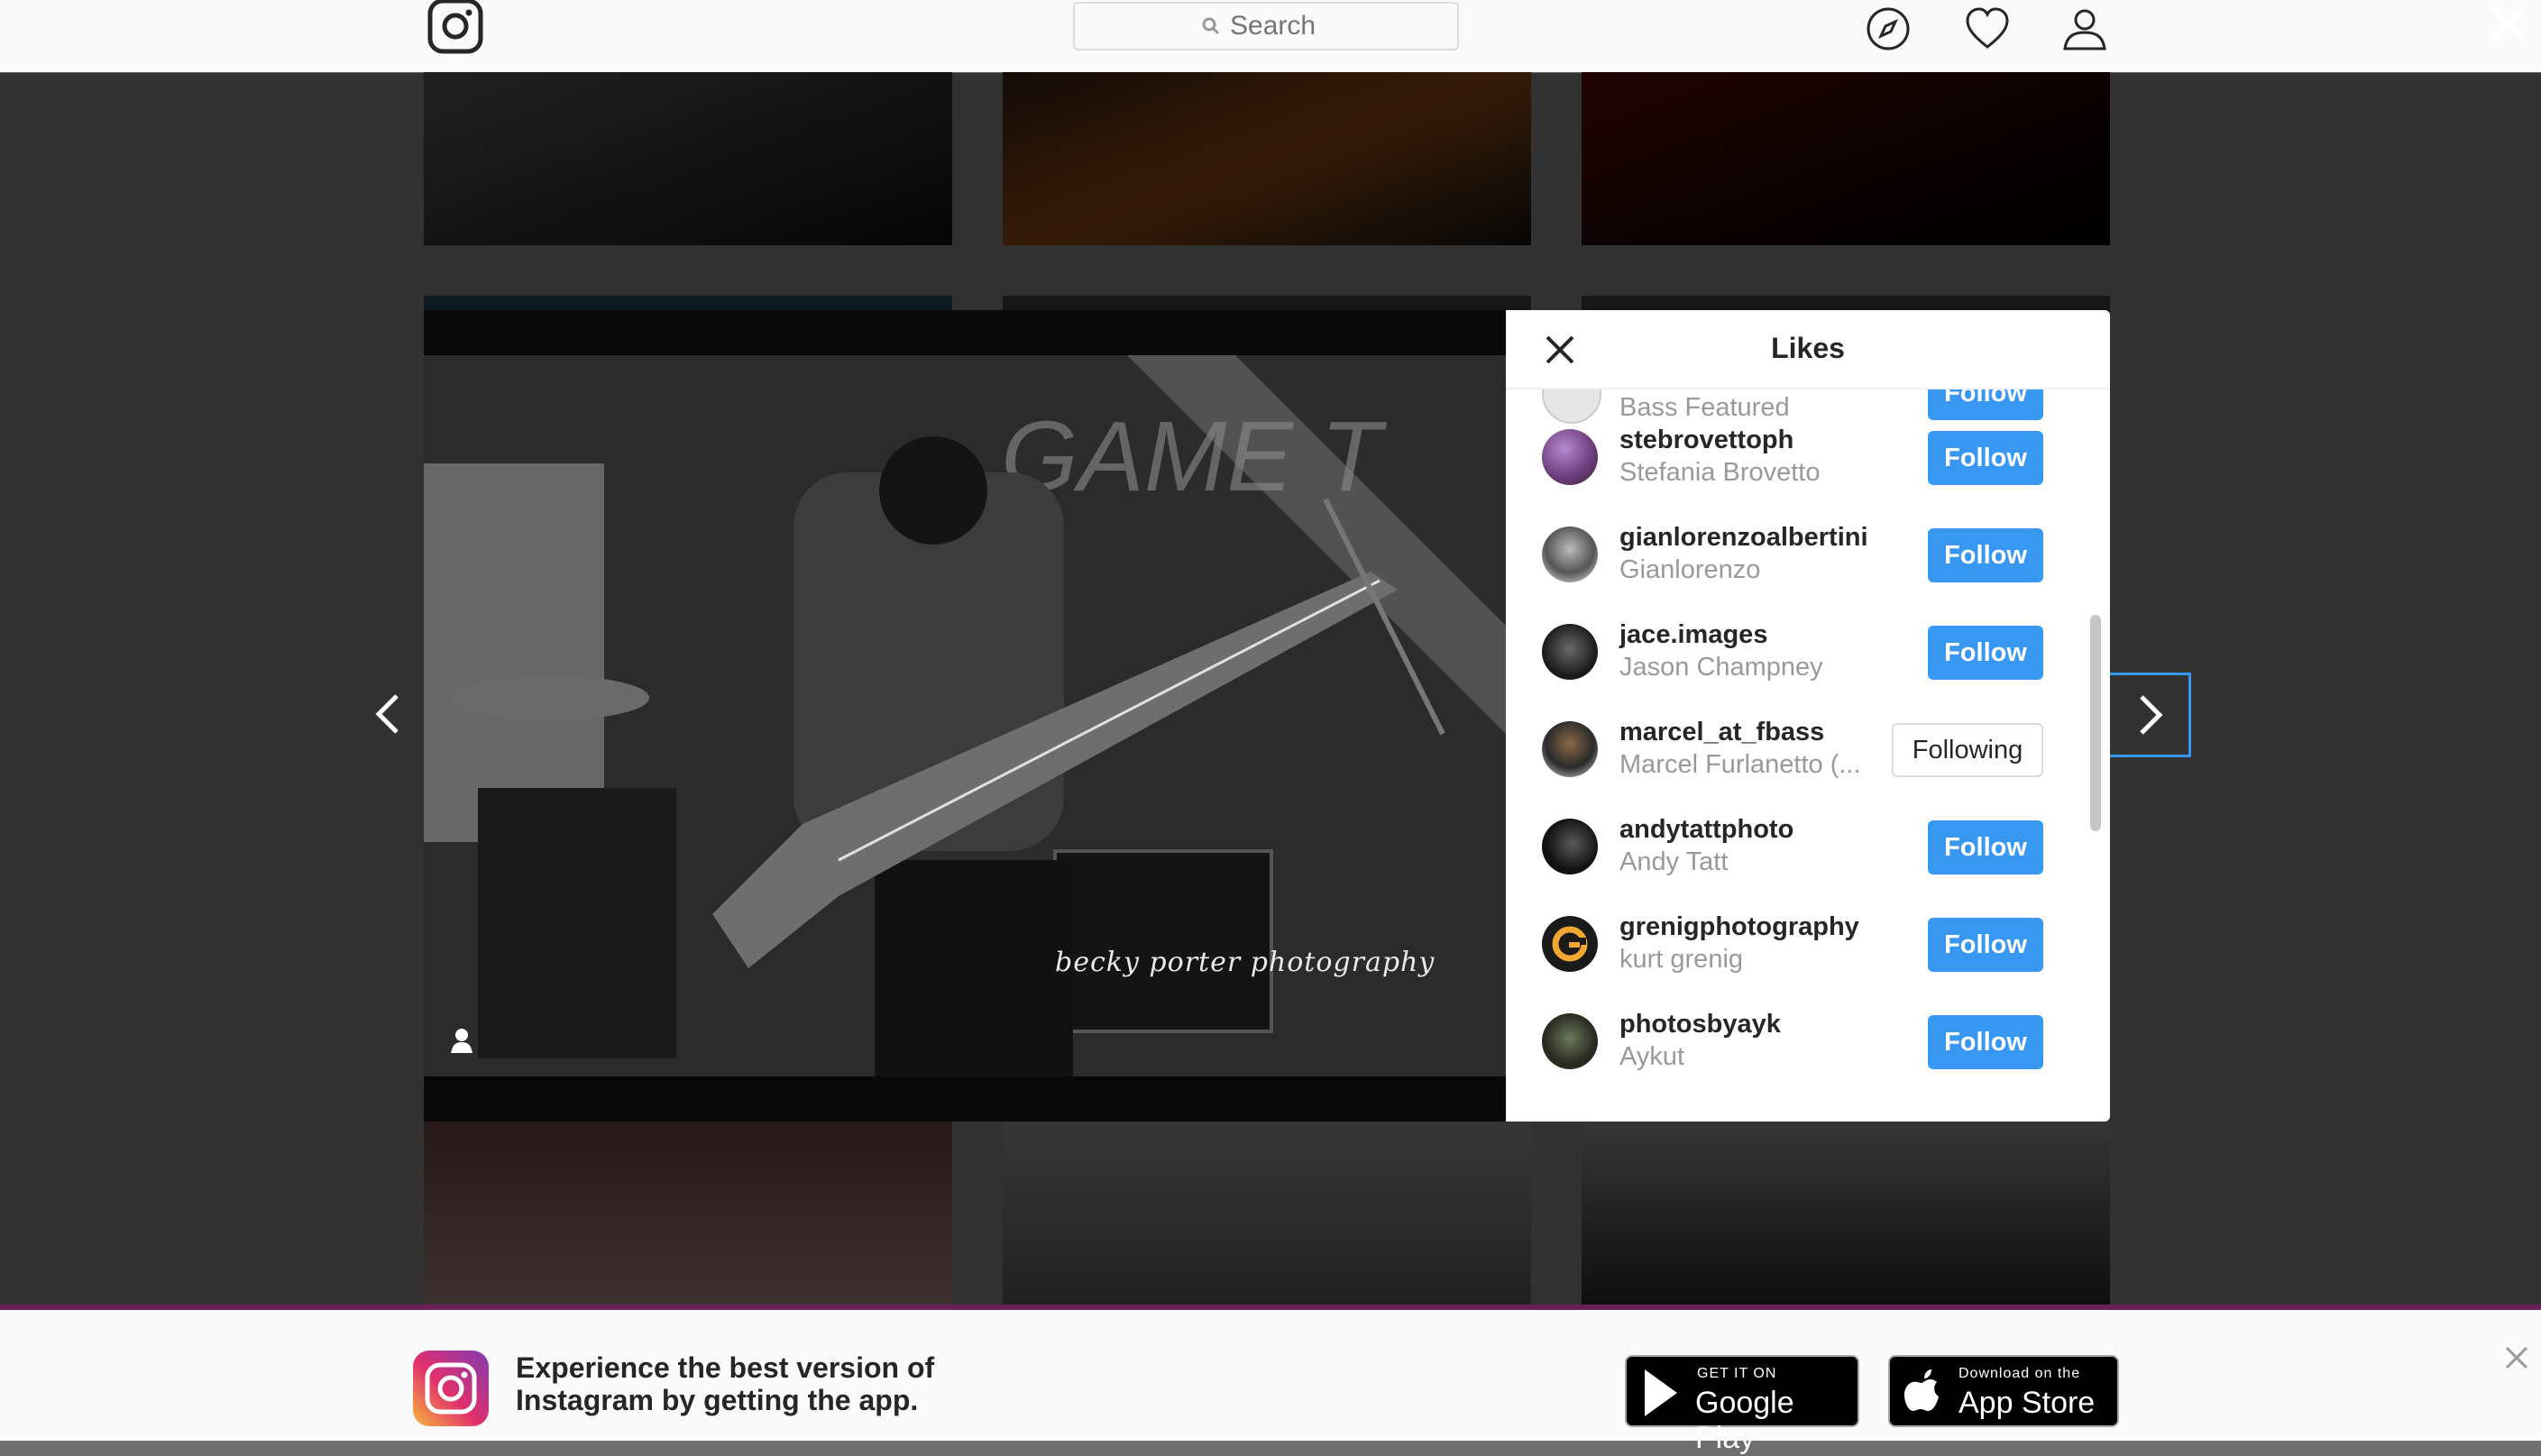 This screenshot has width=2541, height=1456. What do you see at coordinates (1744, 1420) in the screenshot?
I see `google-play-big-text: Google Play` at bounding box center [1744, 1420].